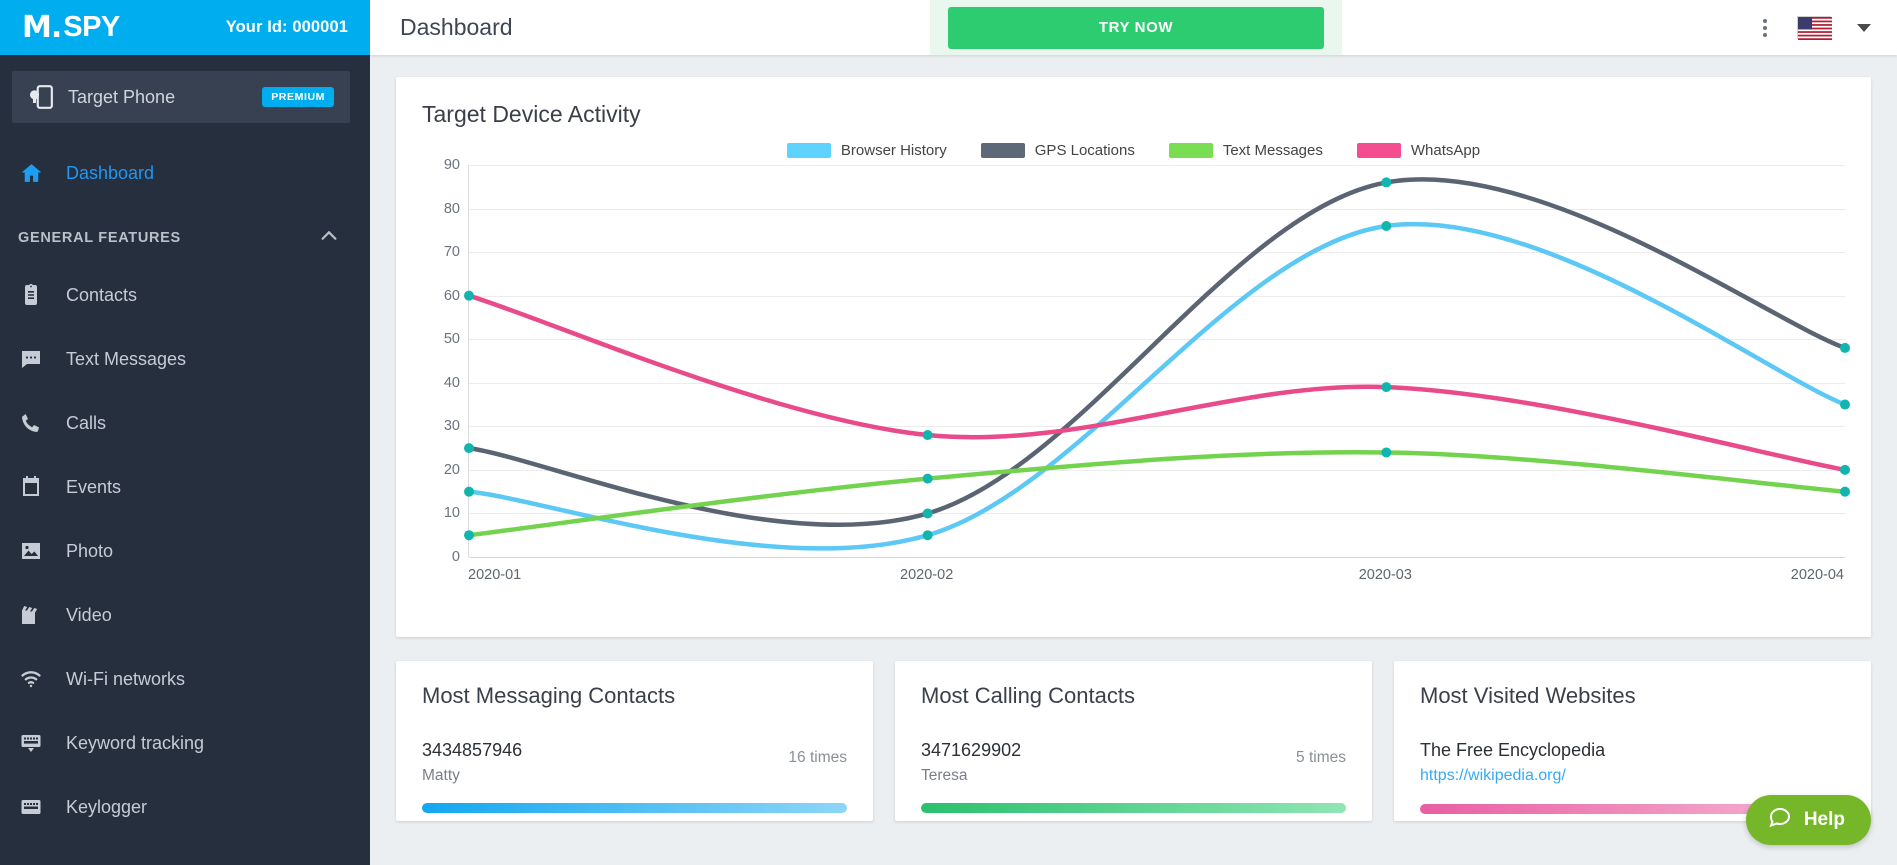  What do you see at coordinates (41, 97) in the screenshot?
I see `phone-settings-icon` at bounding box center [41, 97].